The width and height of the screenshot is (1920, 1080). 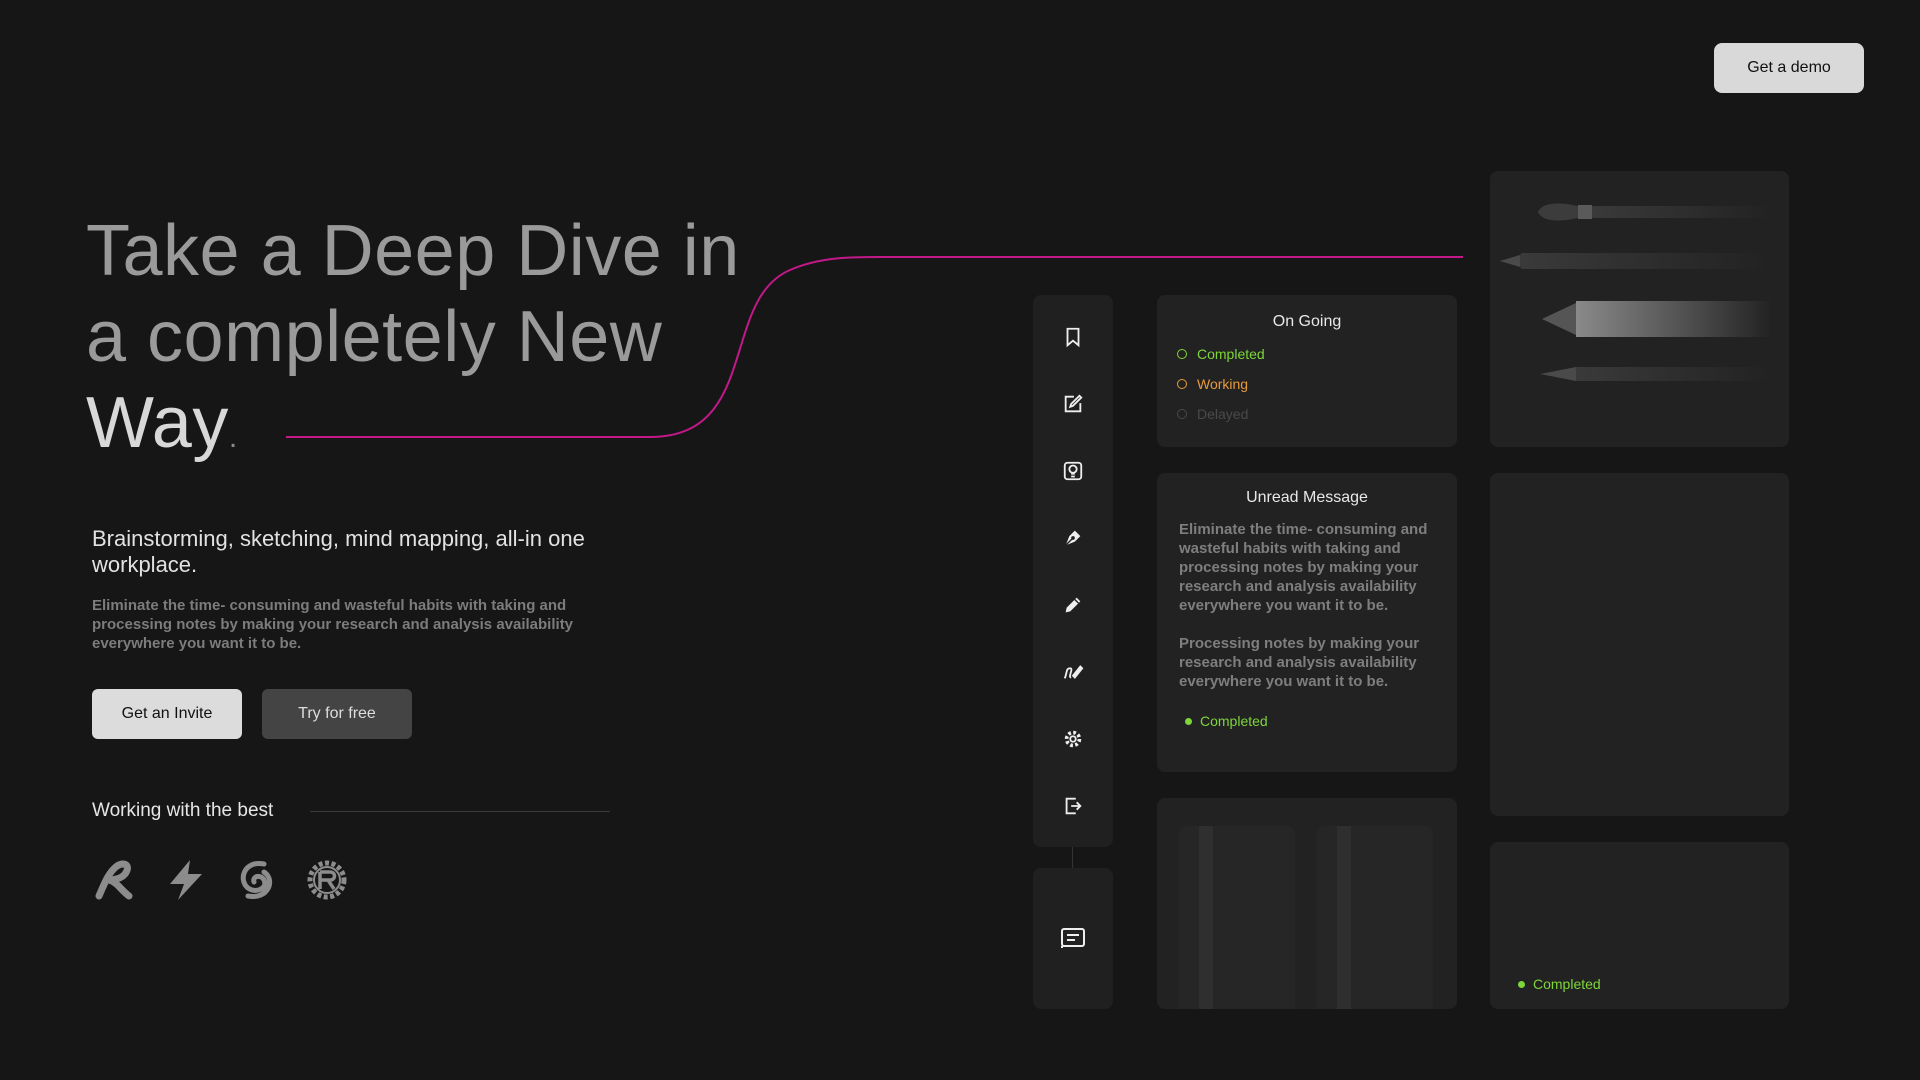 What do you see at coordinates (1223, 414) in the screenshot?
I see `status-label: Delayed` at bounding box center [1223, 414].